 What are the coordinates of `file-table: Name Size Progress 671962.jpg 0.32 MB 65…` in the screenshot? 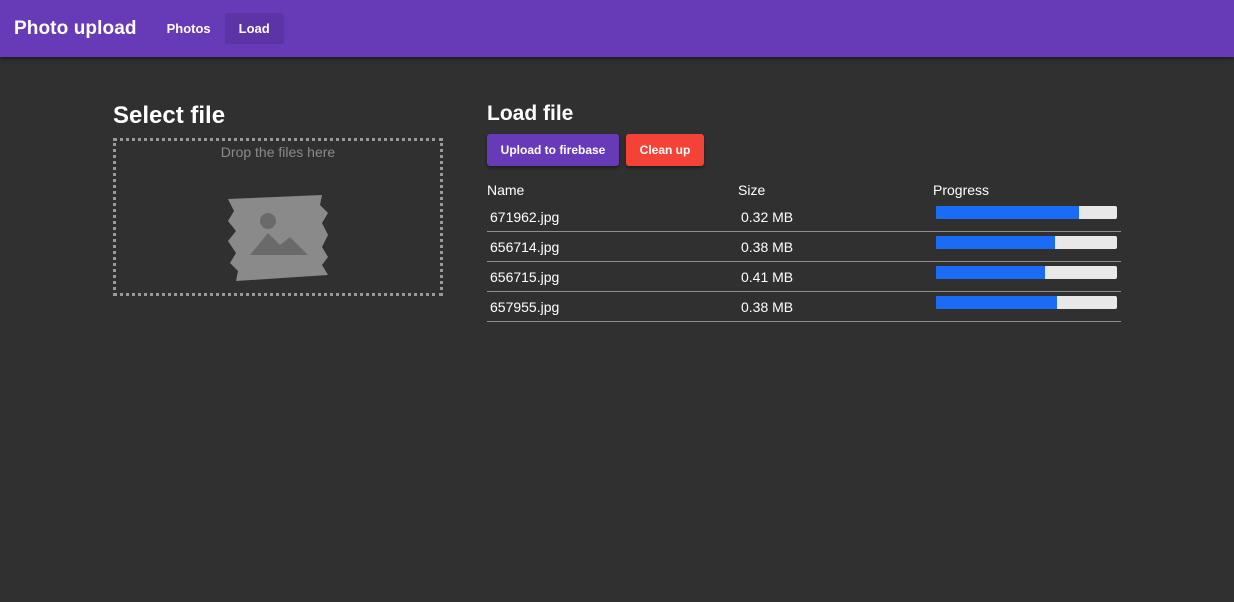 It's located at (804, 252).